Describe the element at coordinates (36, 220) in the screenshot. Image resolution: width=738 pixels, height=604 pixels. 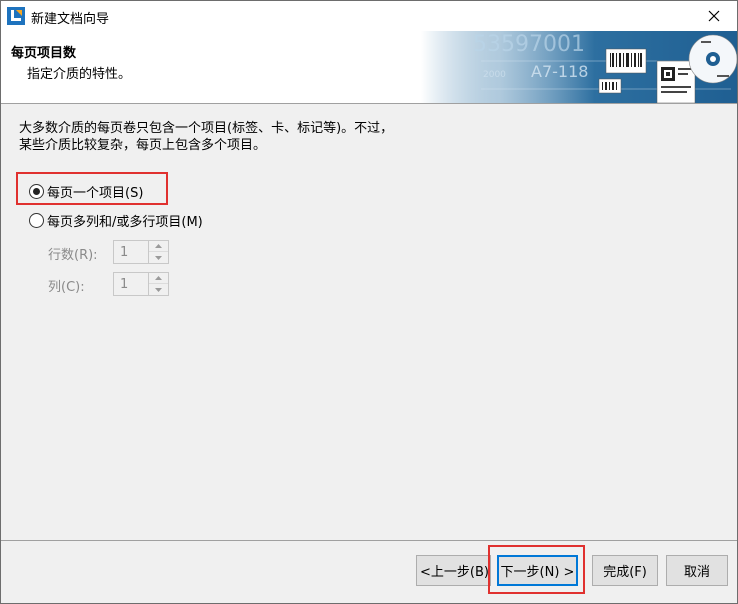
I see `radio-button-unchecked` at that location.